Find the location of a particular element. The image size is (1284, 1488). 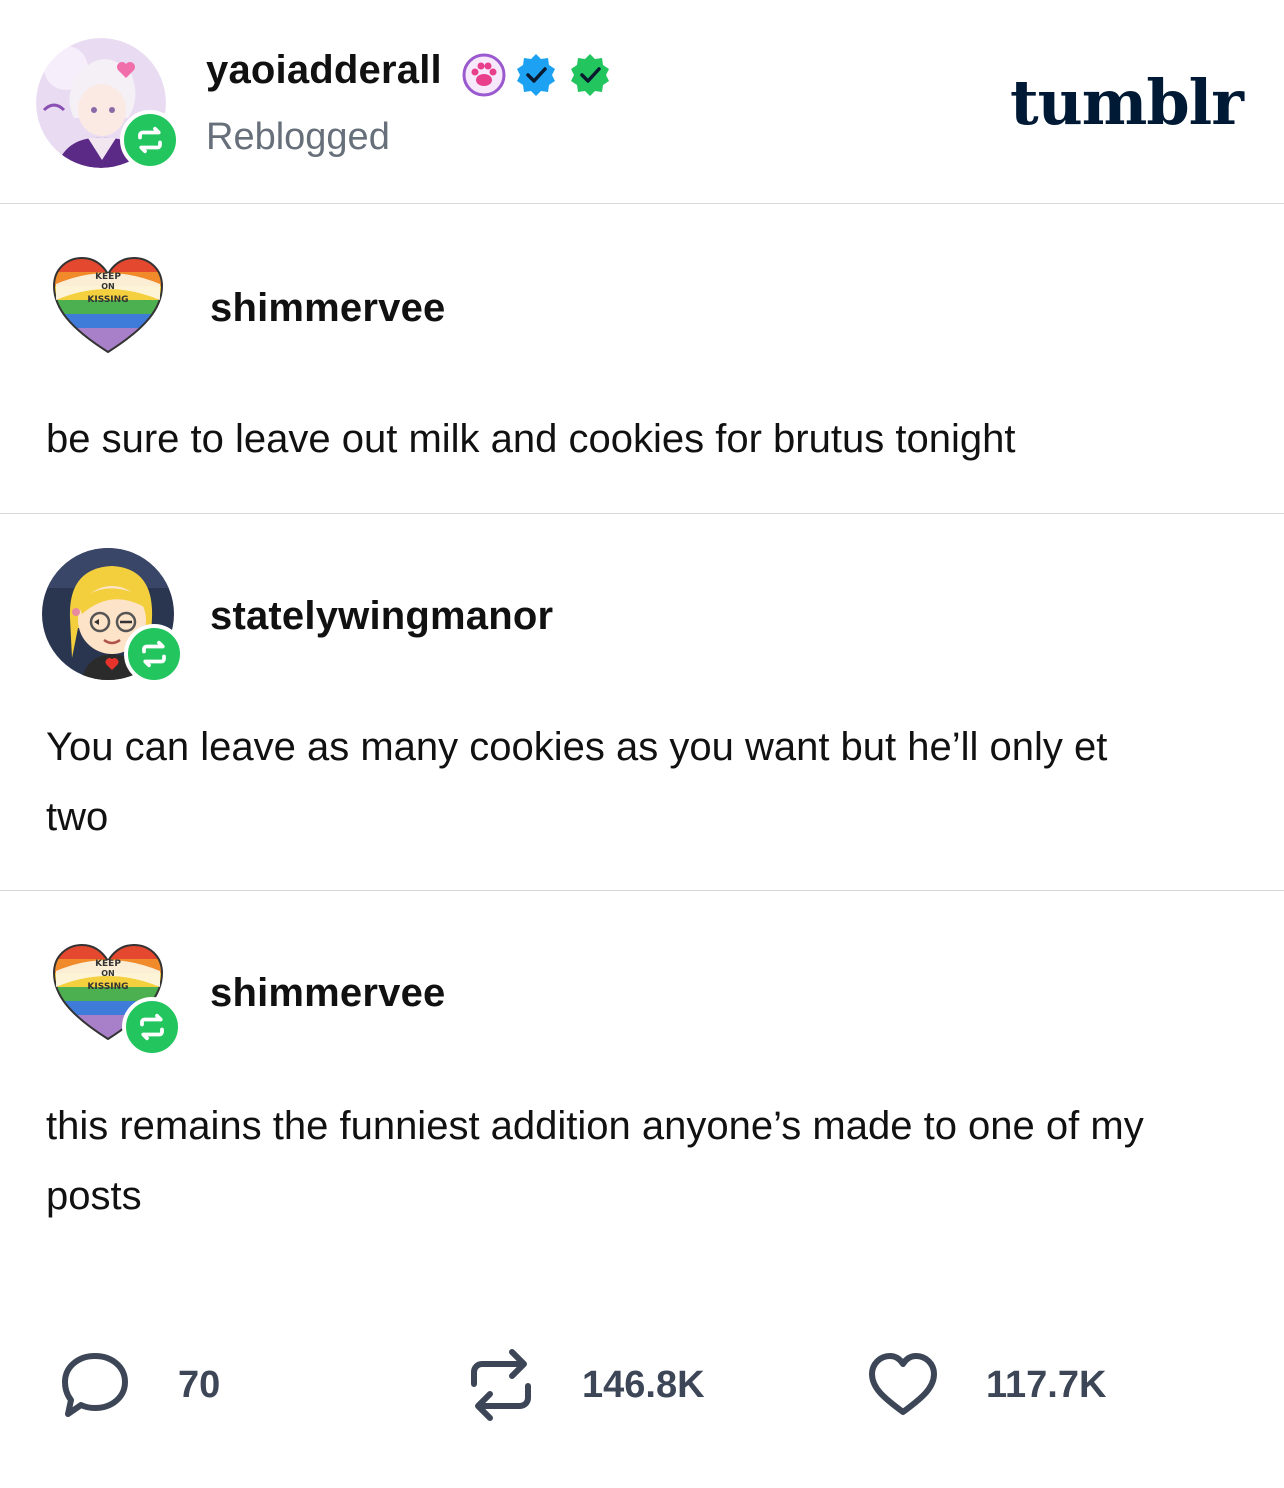

blue-check-icon is located at coordinates (536, 75).